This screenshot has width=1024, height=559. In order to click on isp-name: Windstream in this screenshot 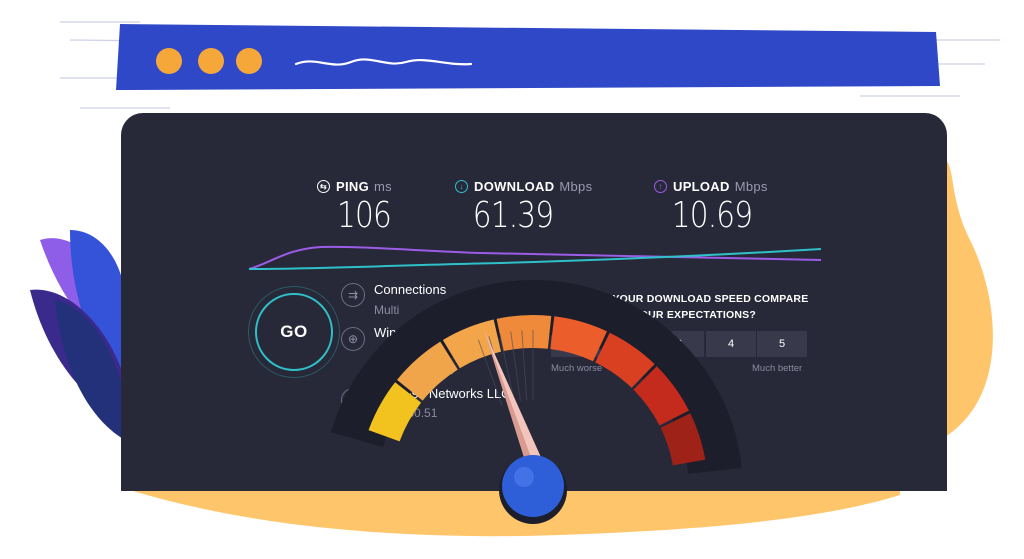, I will do `click(409, 332)`.